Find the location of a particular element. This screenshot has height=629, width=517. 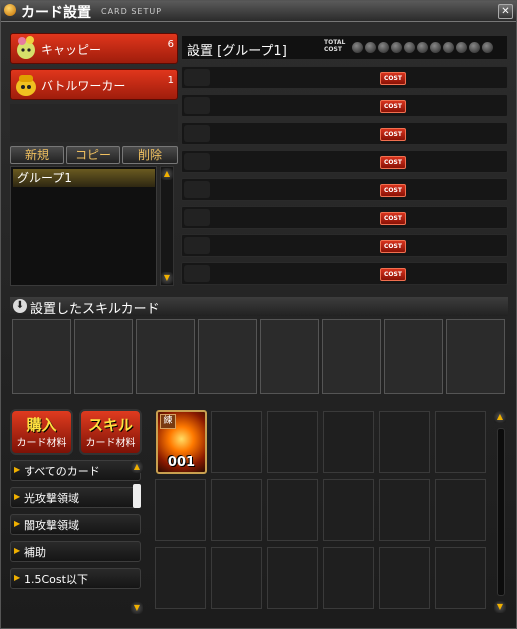

party-list-empty-area is located at coordinates (94, 123).